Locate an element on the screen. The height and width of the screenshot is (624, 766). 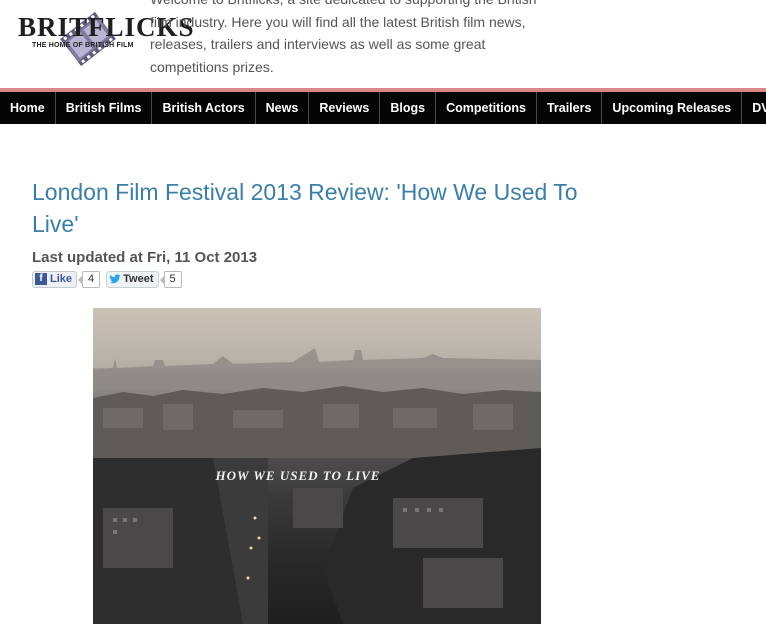
nav-item-british-films: British Films is located at coordinates (104, 108).